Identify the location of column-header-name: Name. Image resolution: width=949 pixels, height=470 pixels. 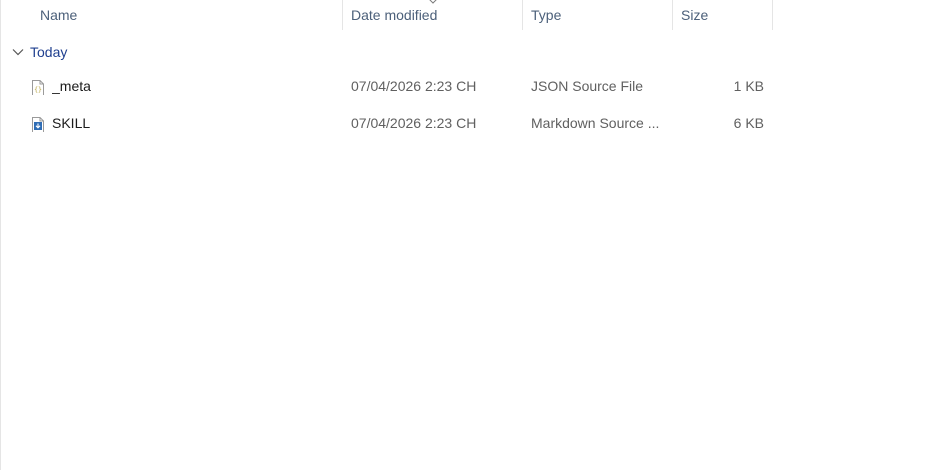
(188, 15).